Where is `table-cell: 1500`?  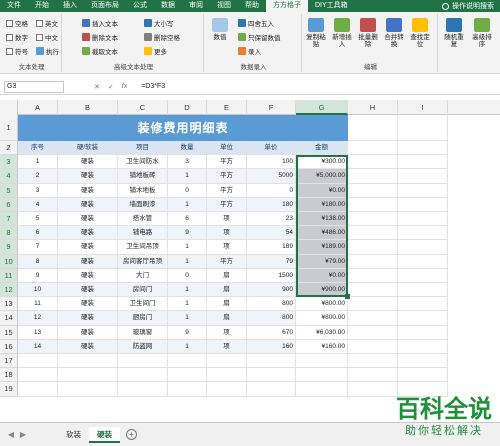
table-cell: 1500 is located at coordinates (271, 275).